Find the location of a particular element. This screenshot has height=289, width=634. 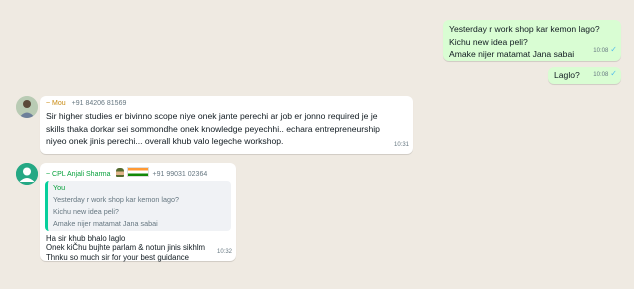

message-sender: ~ Mou +91 84206 81569 is located at coordinates (86, 104).